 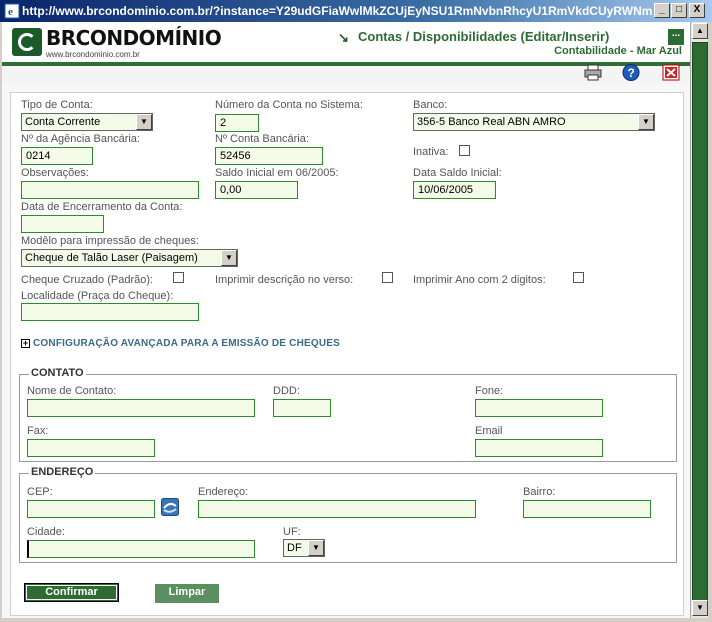 I want to click on modelo-cheque-value: Cheque de Talão Laser (Paisagem), so click(x=111, y=258).